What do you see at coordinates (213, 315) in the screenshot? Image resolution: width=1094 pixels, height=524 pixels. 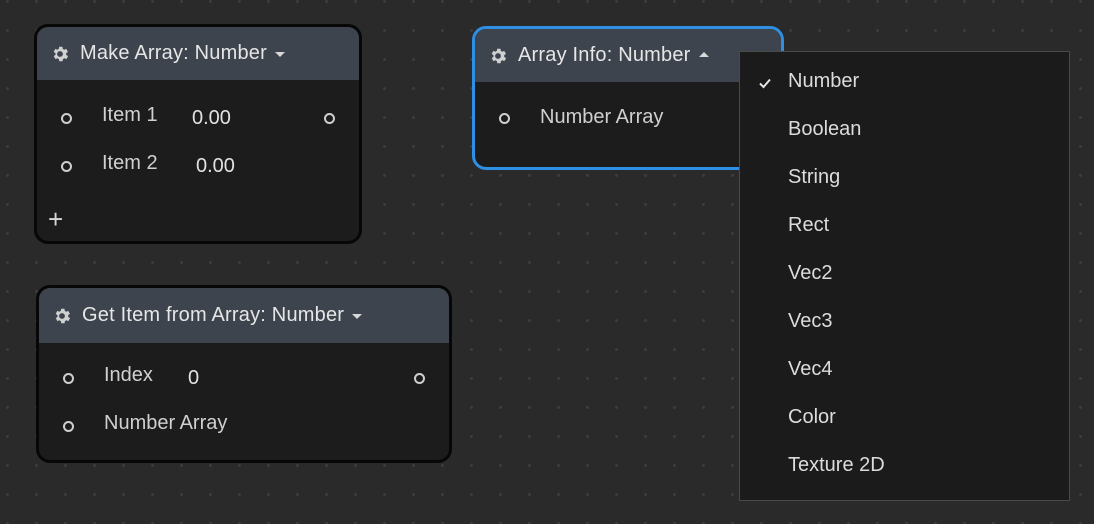 I see `get-item-title: Get Item from Array: Number` at bounding box center [213, 315].